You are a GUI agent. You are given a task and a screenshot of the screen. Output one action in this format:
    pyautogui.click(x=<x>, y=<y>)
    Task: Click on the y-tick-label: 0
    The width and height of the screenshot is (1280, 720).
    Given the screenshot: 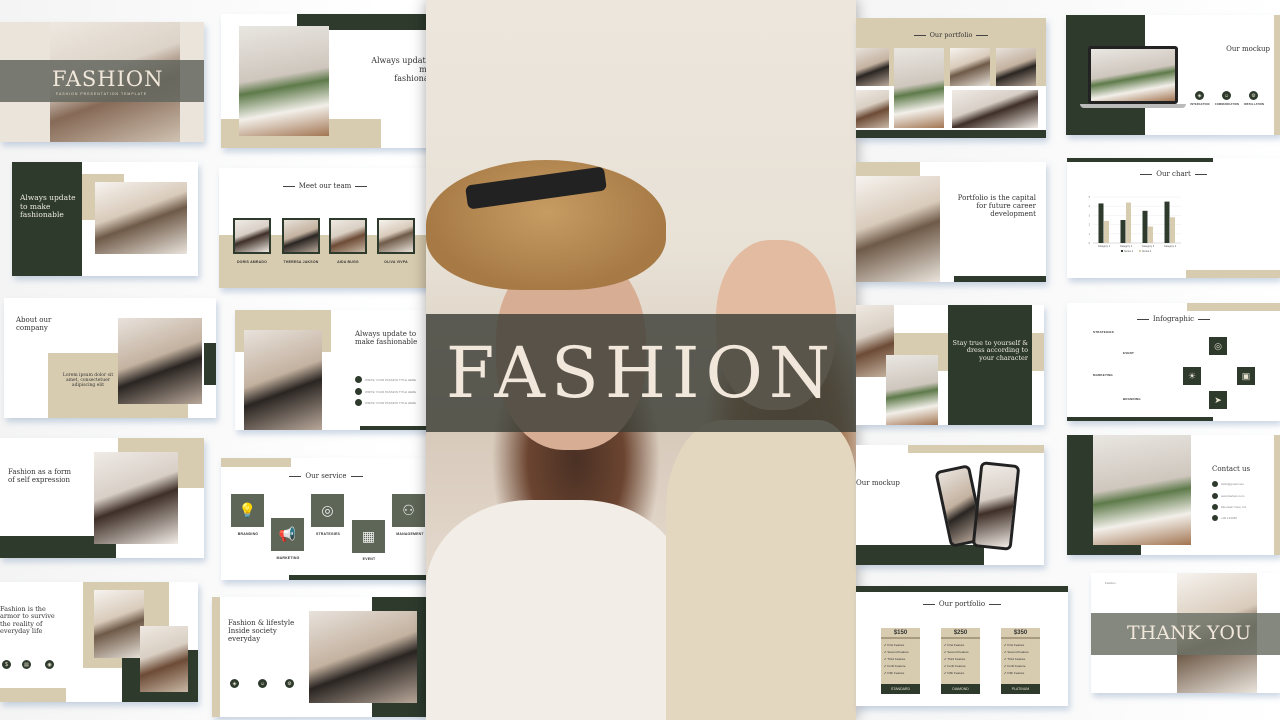 What is the action you would take?
    pyautogui.click(x=1090, y=243)
    